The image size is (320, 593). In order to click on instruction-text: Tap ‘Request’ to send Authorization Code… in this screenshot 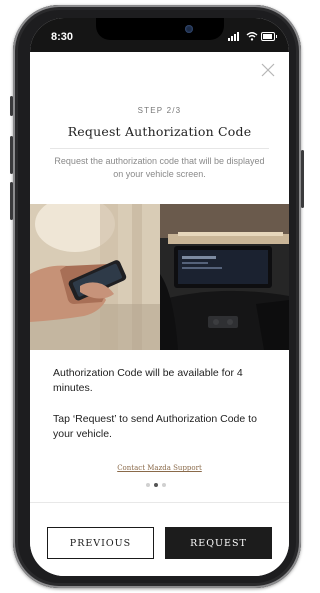, I will do `click(155, 426)`.